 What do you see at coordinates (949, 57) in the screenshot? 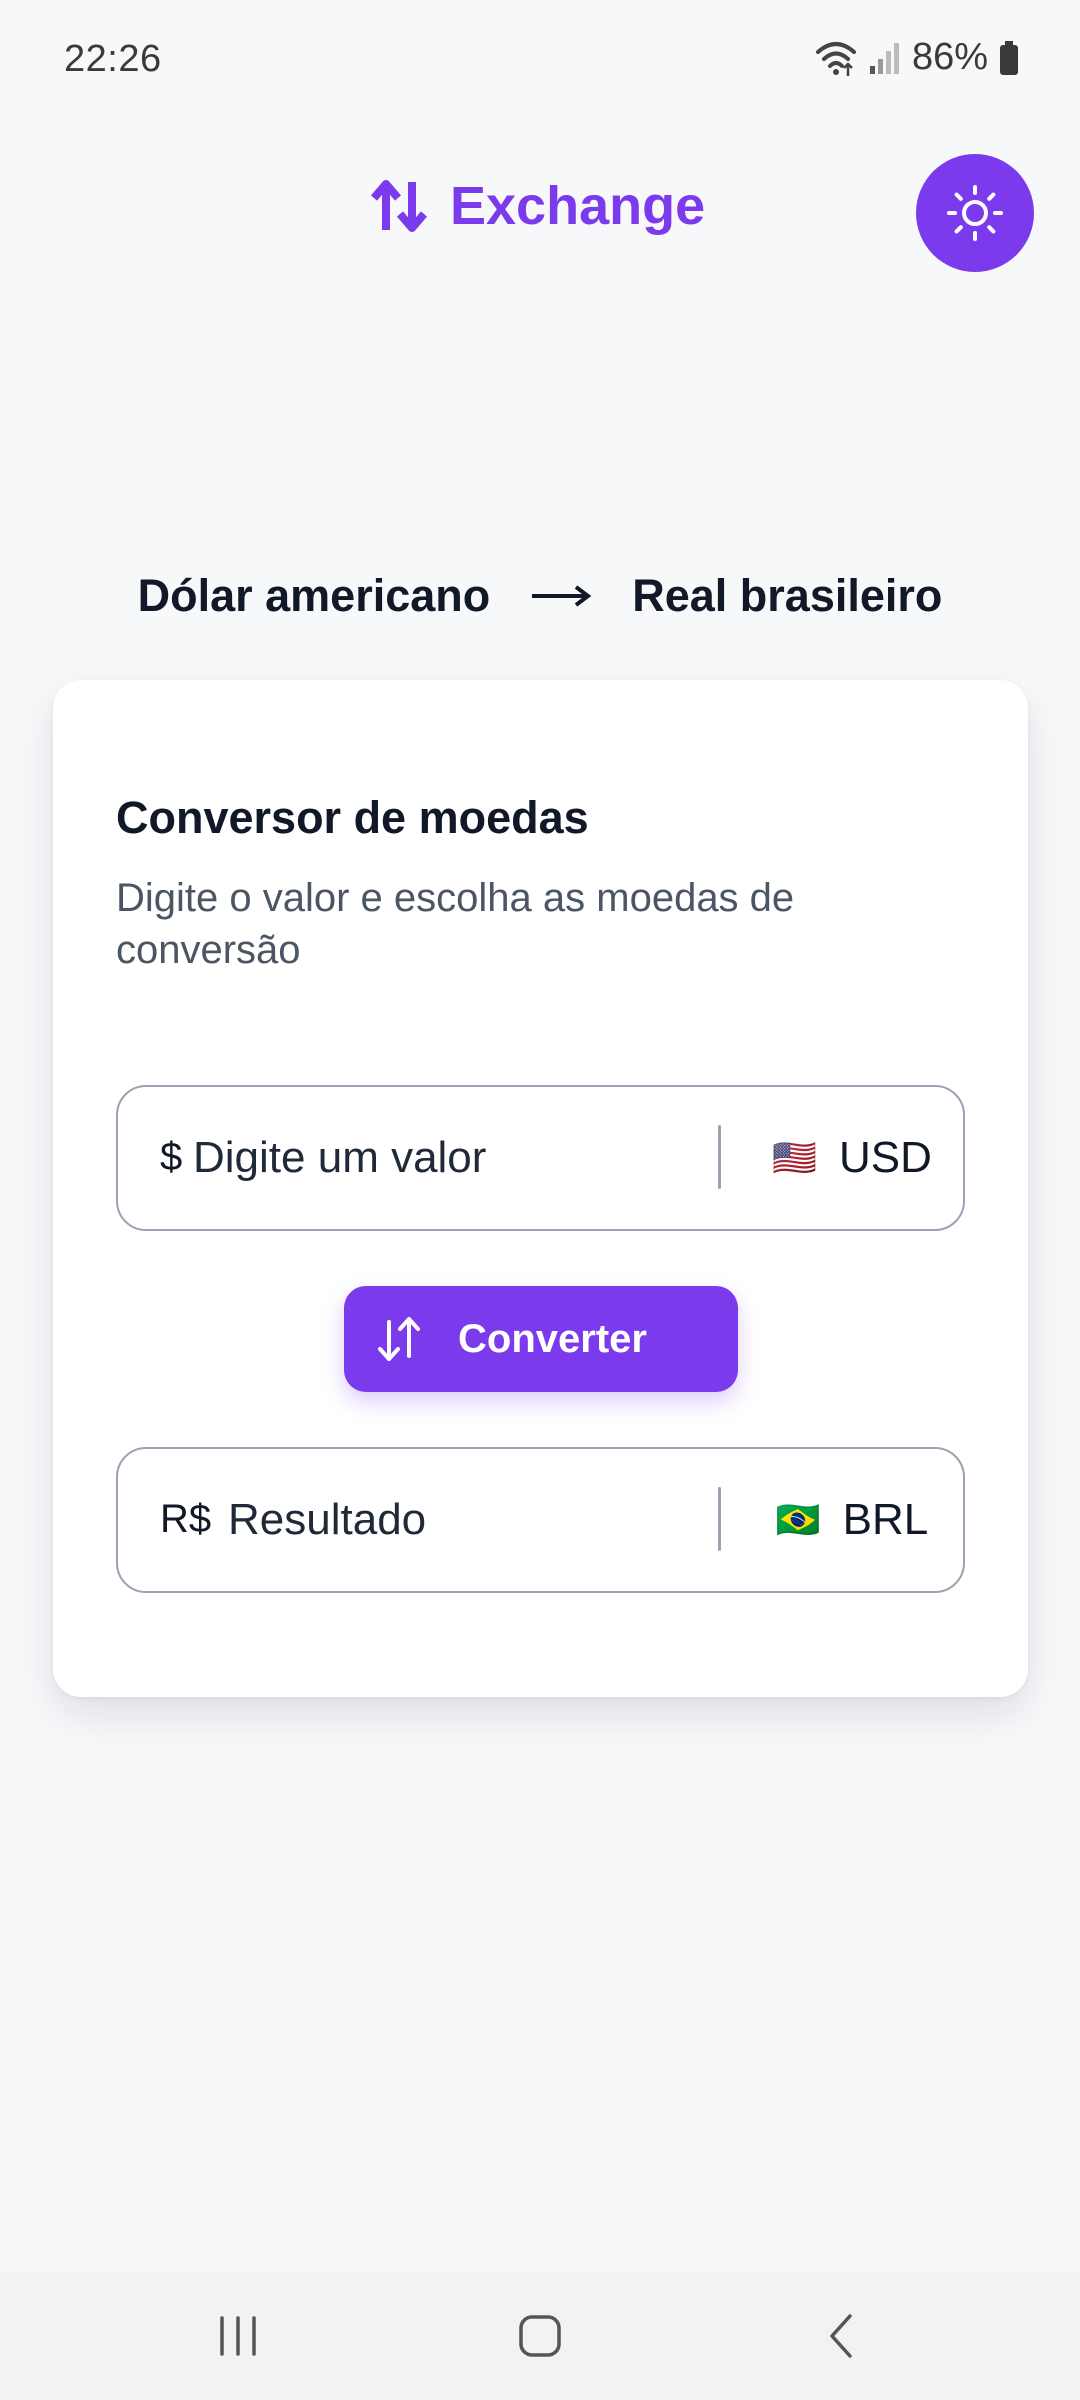
I see `battery-percent: 86%` at bounding box center [949, 57].